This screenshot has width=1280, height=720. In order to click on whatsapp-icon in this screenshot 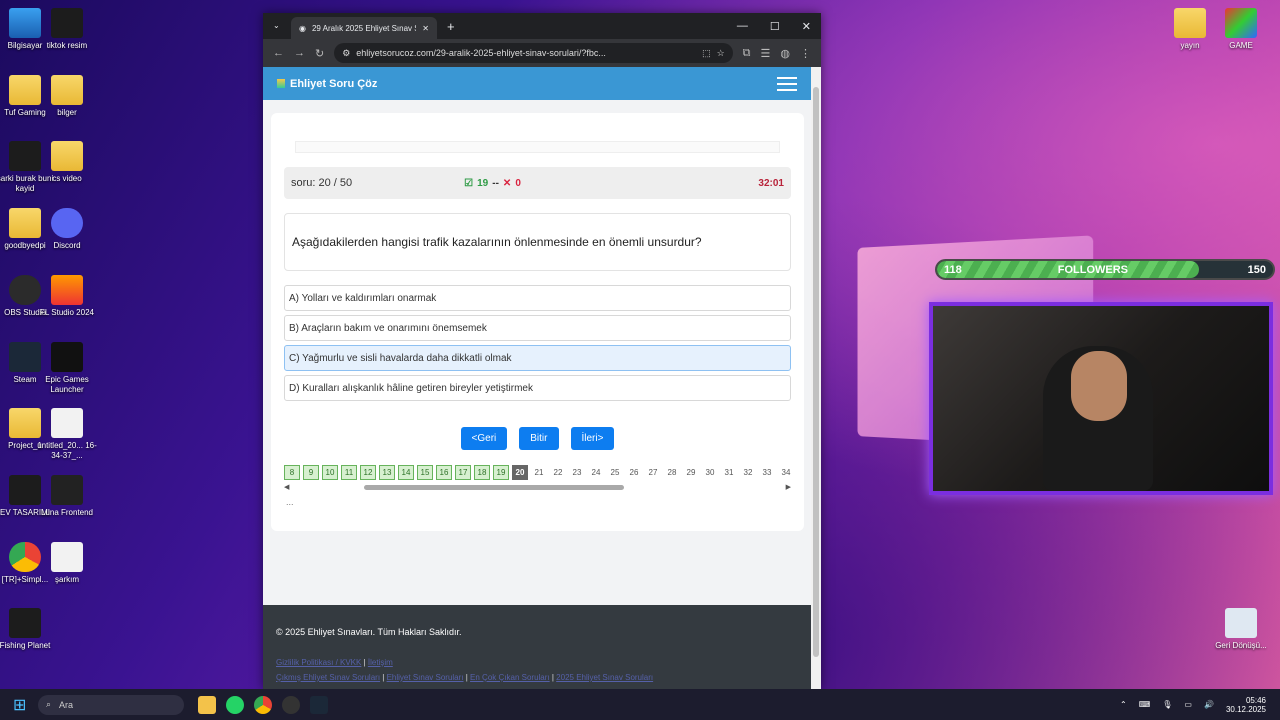, I will do `click(235, 704)`.